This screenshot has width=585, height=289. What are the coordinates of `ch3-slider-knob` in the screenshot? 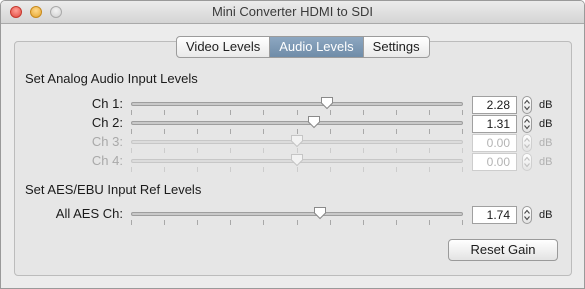 It's located at (297, 141).